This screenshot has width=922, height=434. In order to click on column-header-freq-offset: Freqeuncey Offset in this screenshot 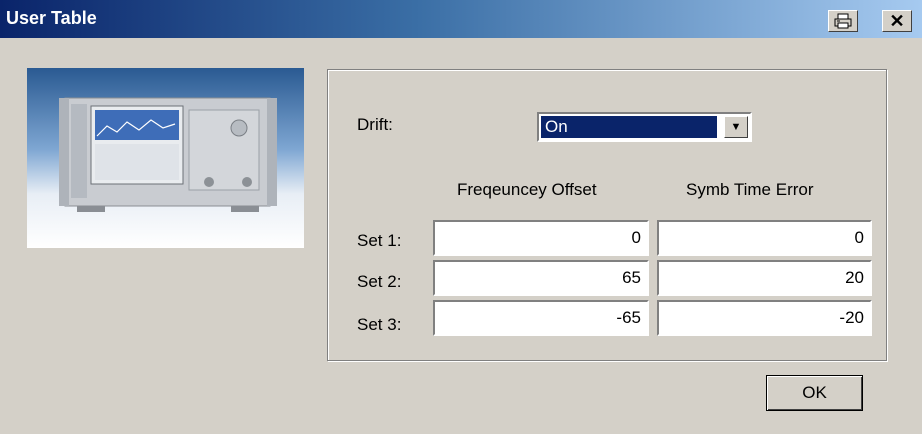, I will do `click(527, 189)`.